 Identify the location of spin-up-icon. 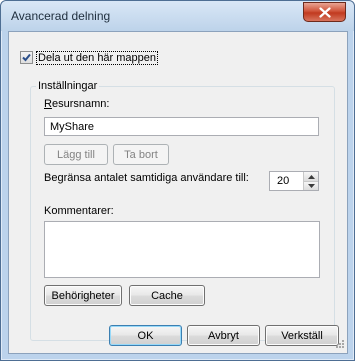
(311, 176).